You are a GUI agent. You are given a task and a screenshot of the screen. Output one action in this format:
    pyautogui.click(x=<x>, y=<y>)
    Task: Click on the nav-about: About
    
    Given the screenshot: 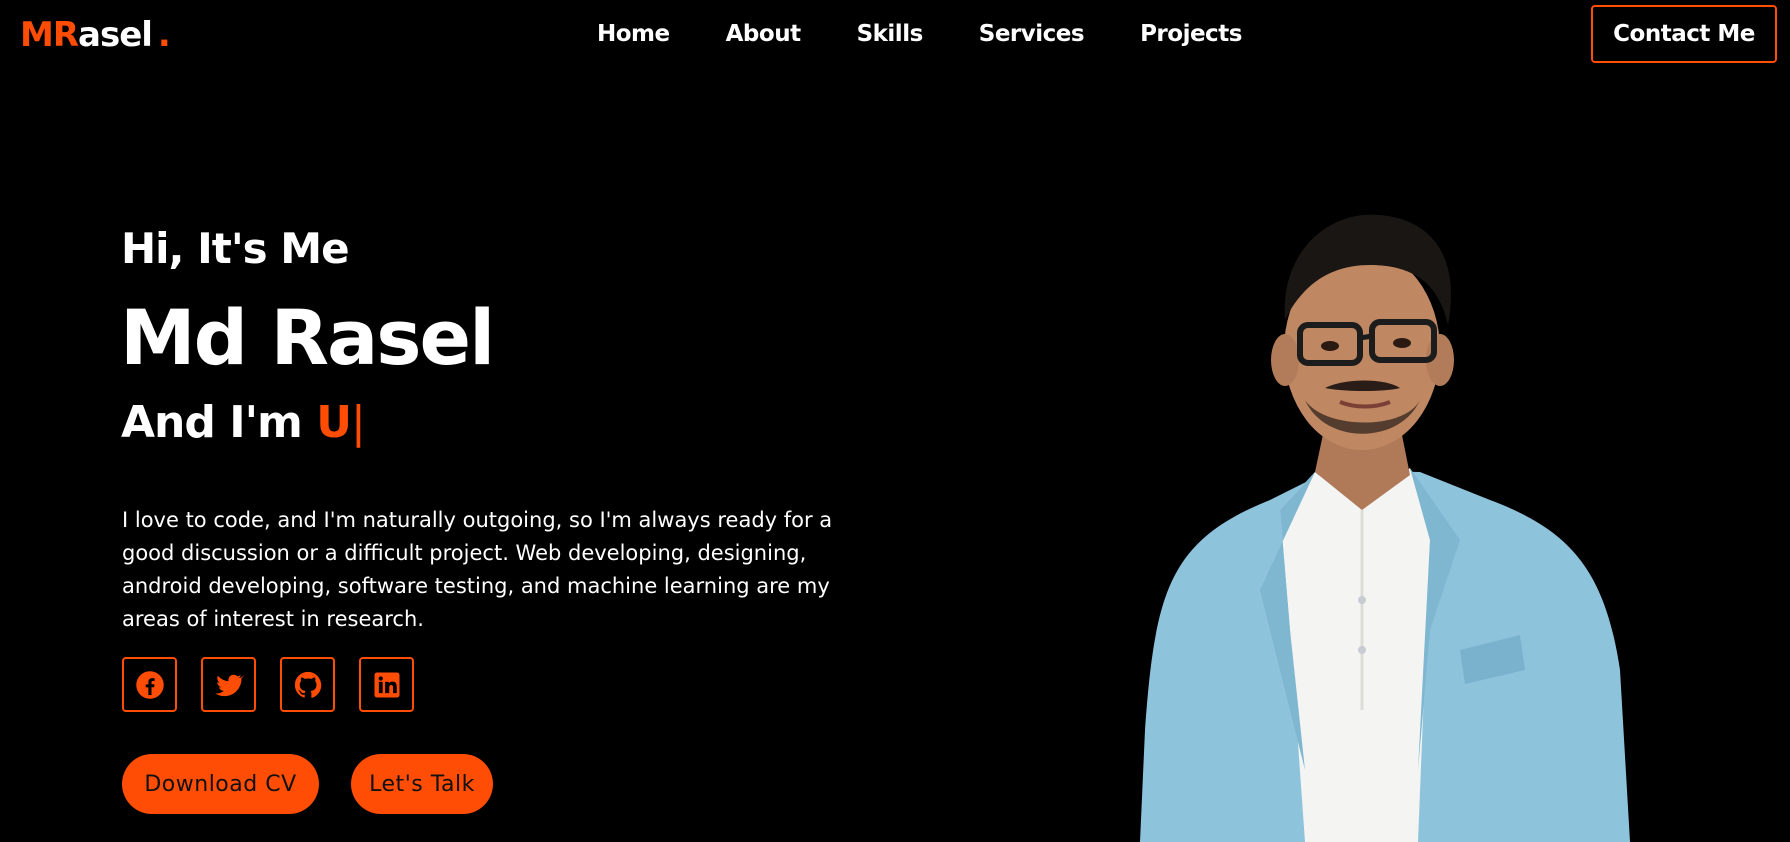 What is the action you would take?
    pyautogui.click(x=763, y=34)
    